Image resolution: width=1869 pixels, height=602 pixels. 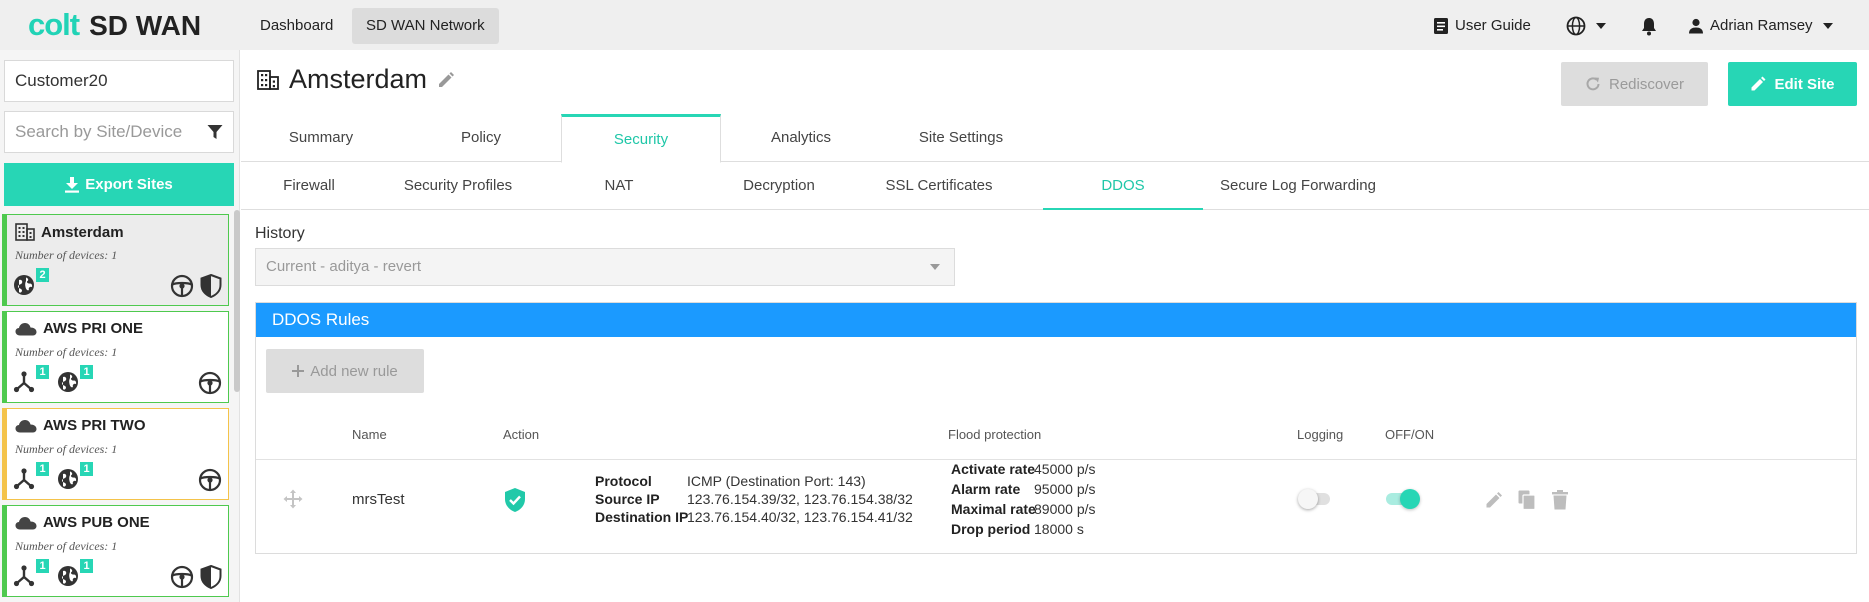 I want to click on drop-period-label: Drop period, so click(x=991, y=529).